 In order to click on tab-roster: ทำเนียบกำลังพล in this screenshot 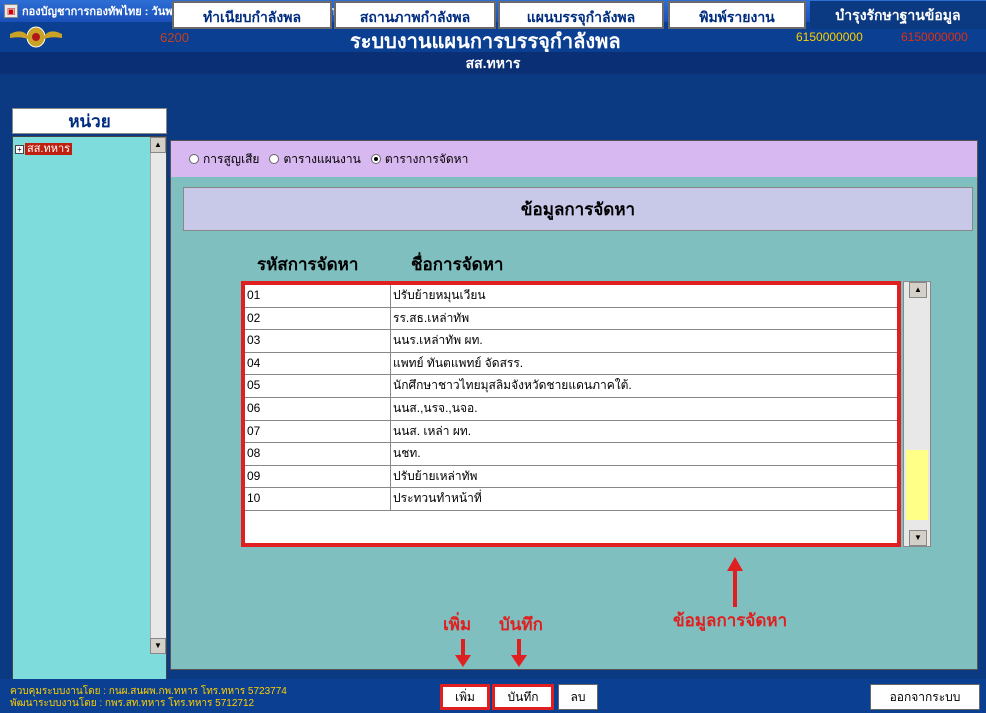, I will do `click(252, 15)`.